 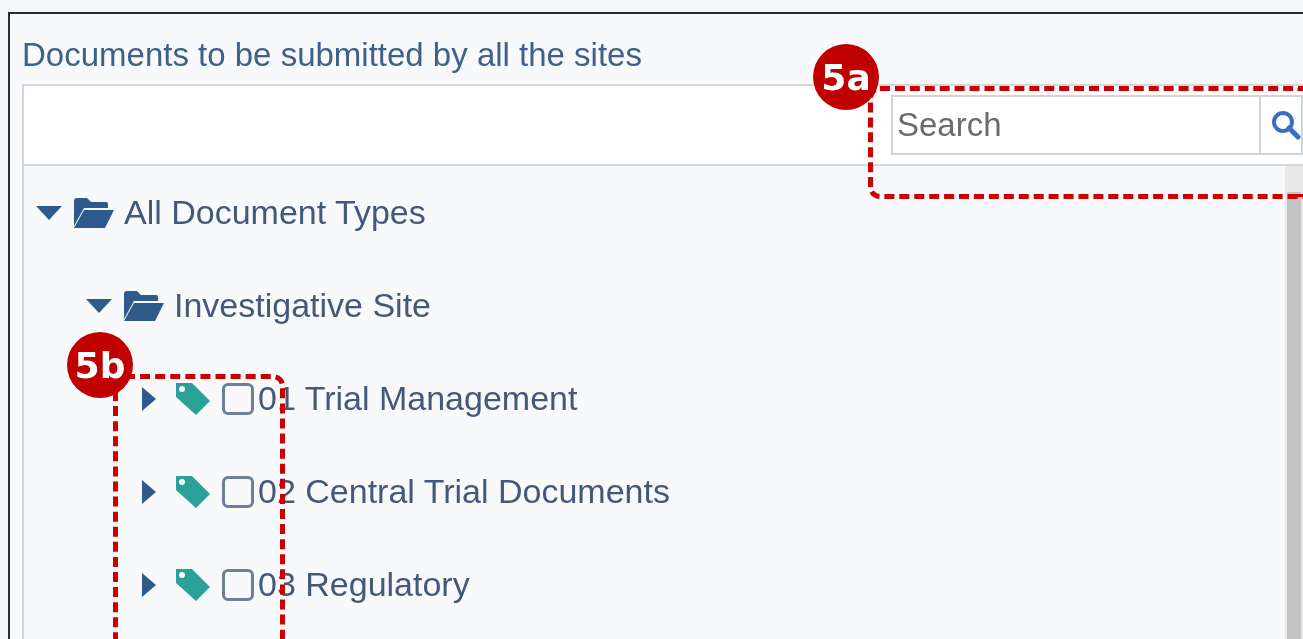 What do you see at coordinates (846, 77) in the screenshot?
I see `callout-badge: 5a` at bounding box center [846, 77].